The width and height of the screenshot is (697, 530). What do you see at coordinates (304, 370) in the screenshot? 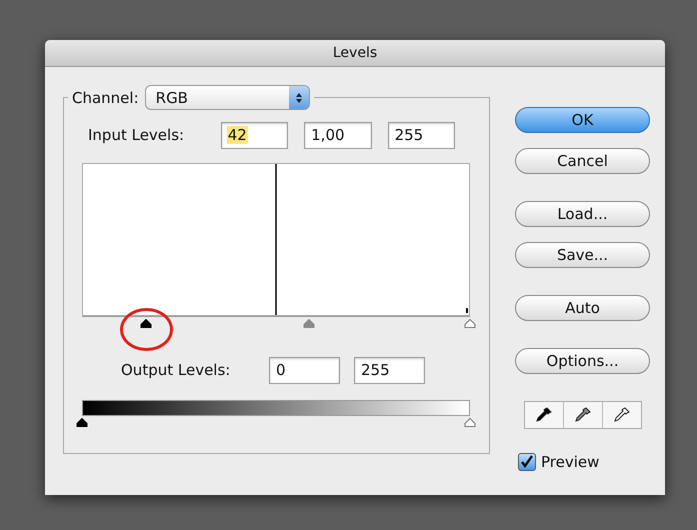
I see `output-field: 0` at bounding box center [304, 370].